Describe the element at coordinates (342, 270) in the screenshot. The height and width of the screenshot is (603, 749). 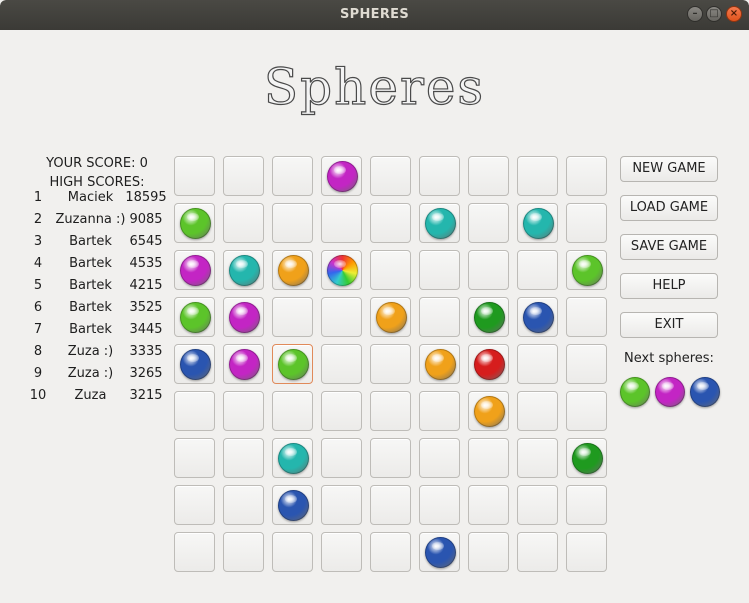
I see `rainbow-sphere-icon` at that location.